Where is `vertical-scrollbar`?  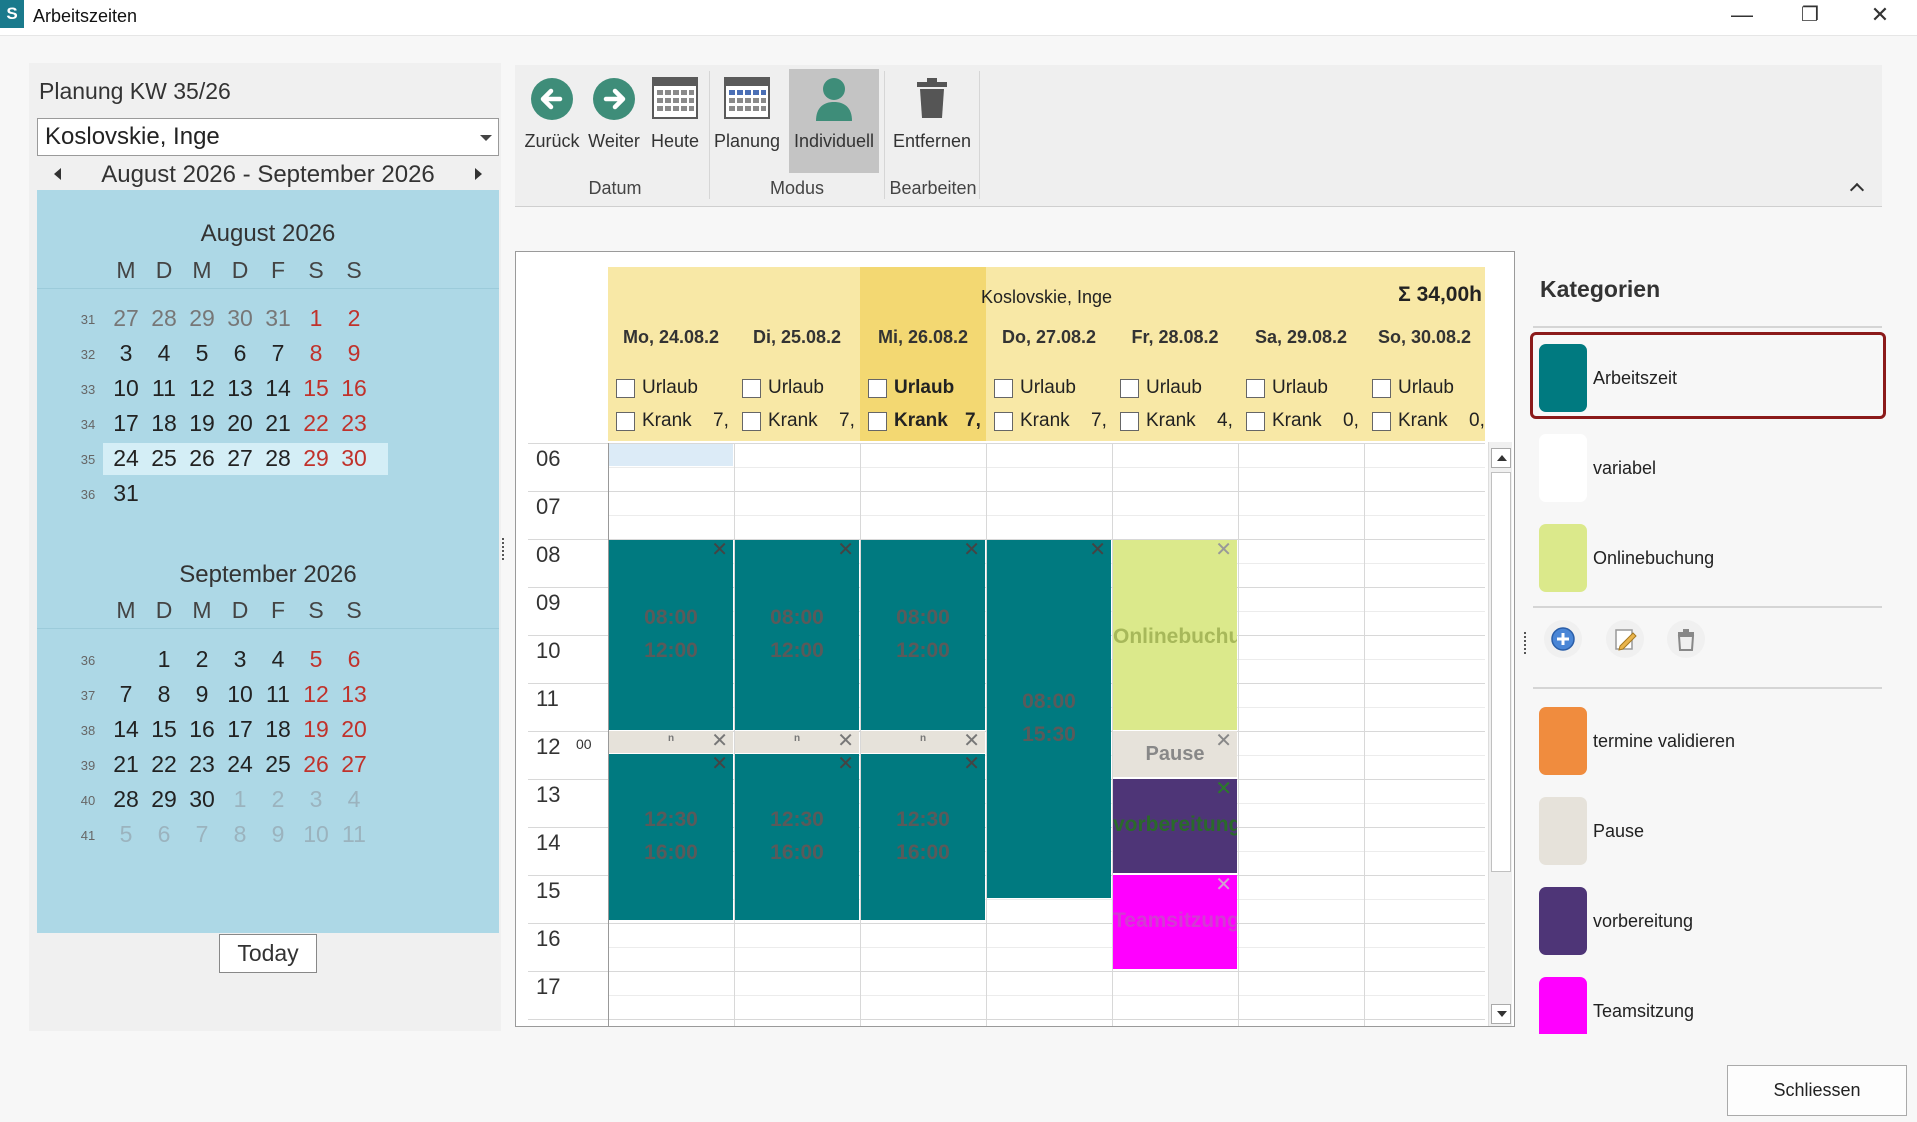 vertical-scrollbar is located at coordinates (1500, 734).